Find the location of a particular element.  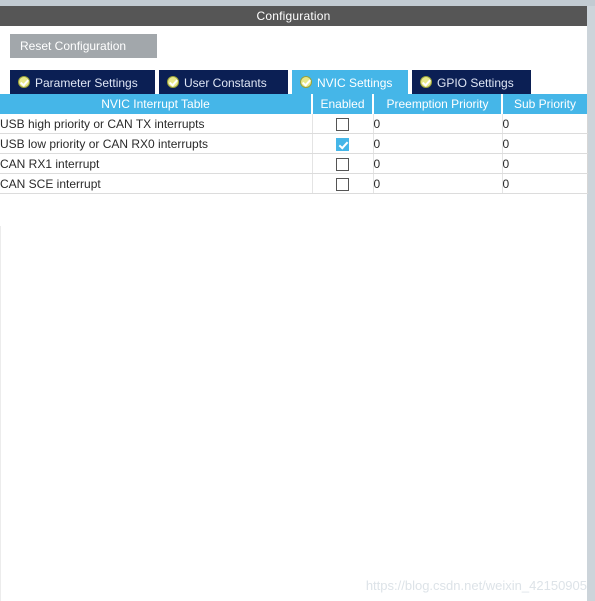

window-right-gutter is located at coordinates (591, 303).